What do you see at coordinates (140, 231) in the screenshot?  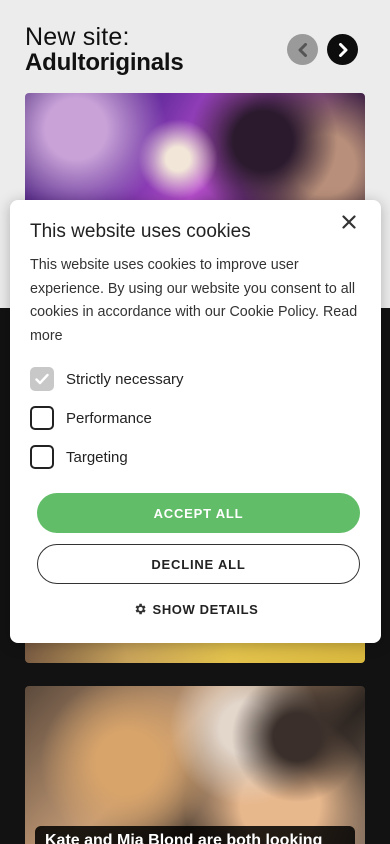 I see `cookie-dialog-title: This website uses cookies` at bounding box center [140, 231].